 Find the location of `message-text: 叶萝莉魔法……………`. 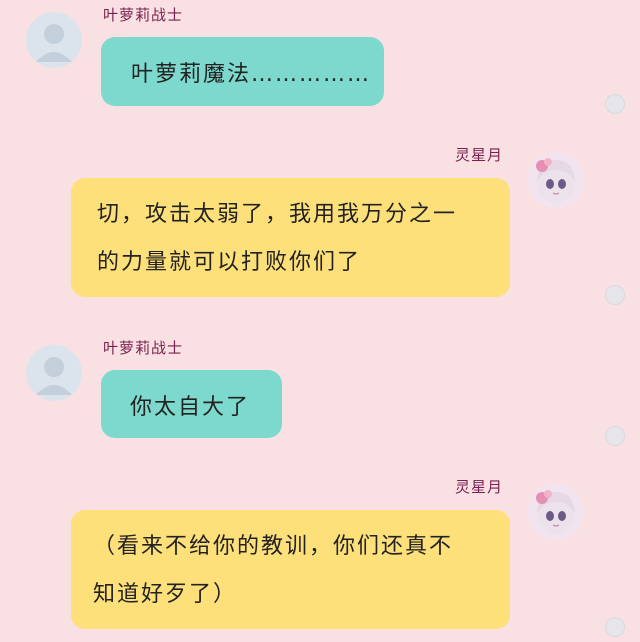

message-text: 叶萝莉魔法…………… is located at coordinates (251, 74).